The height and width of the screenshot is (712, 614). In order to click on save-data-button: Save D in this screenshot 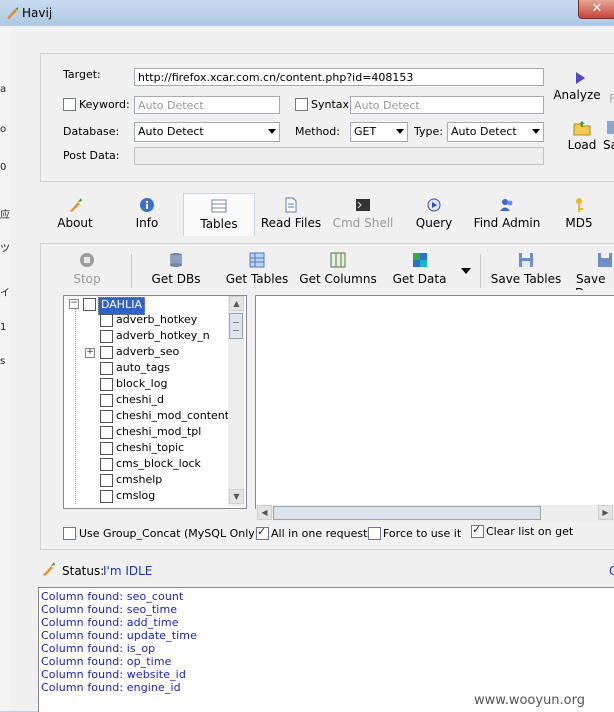, I will do `click(594, 270)`.